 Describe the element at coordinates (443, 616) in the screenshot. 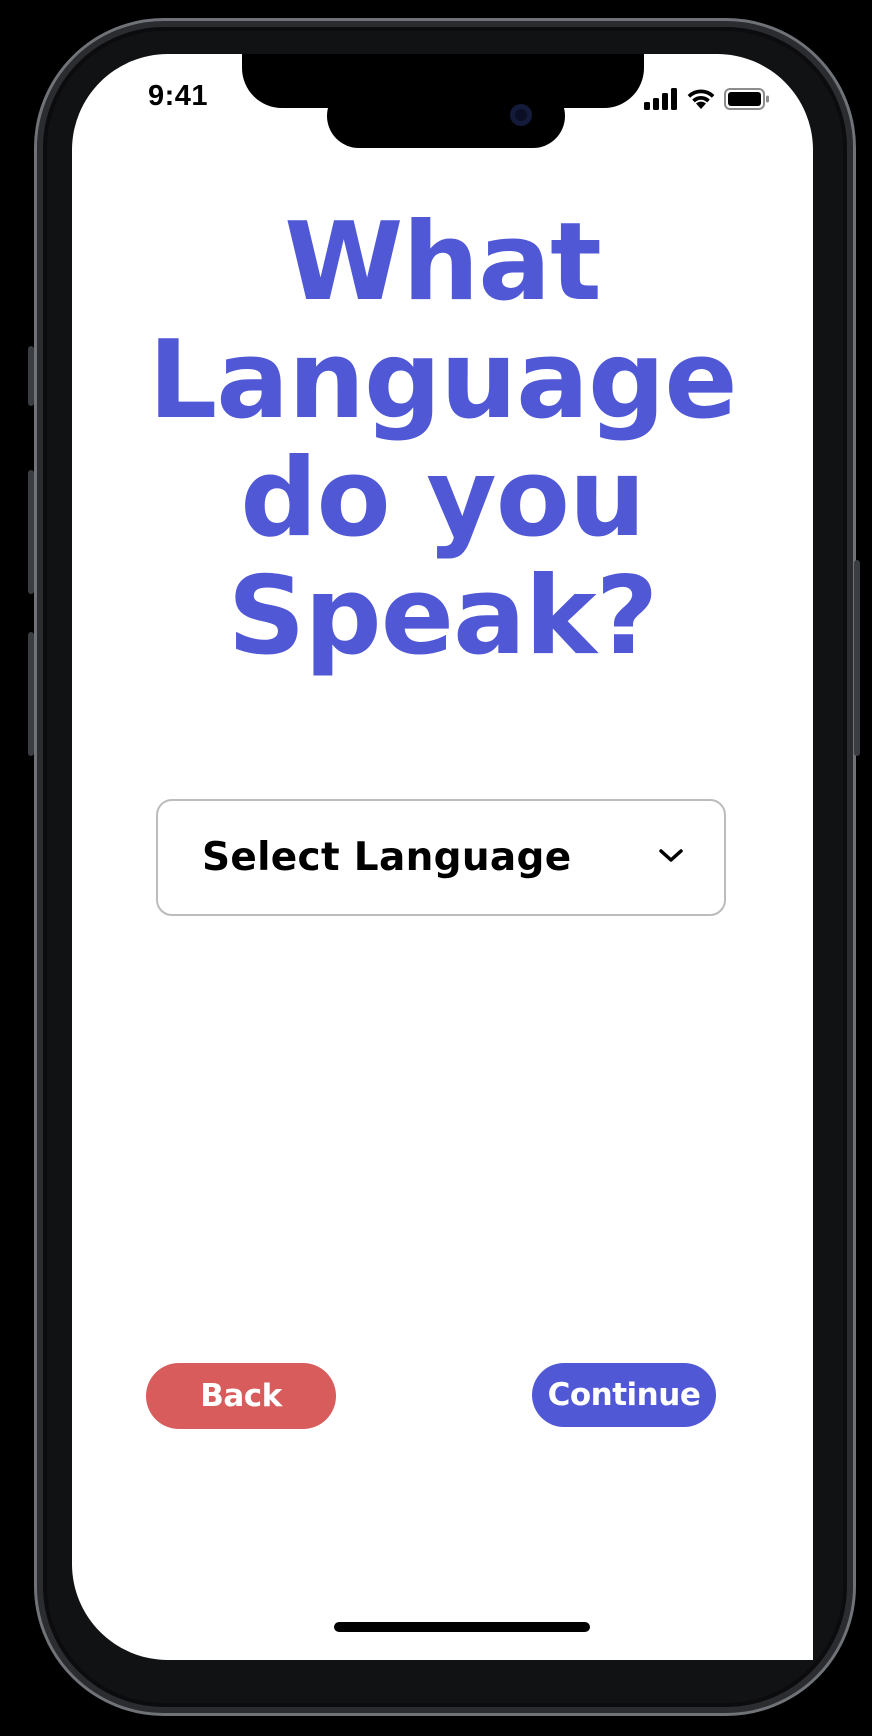

I see `title-line: Speak?` at that location.